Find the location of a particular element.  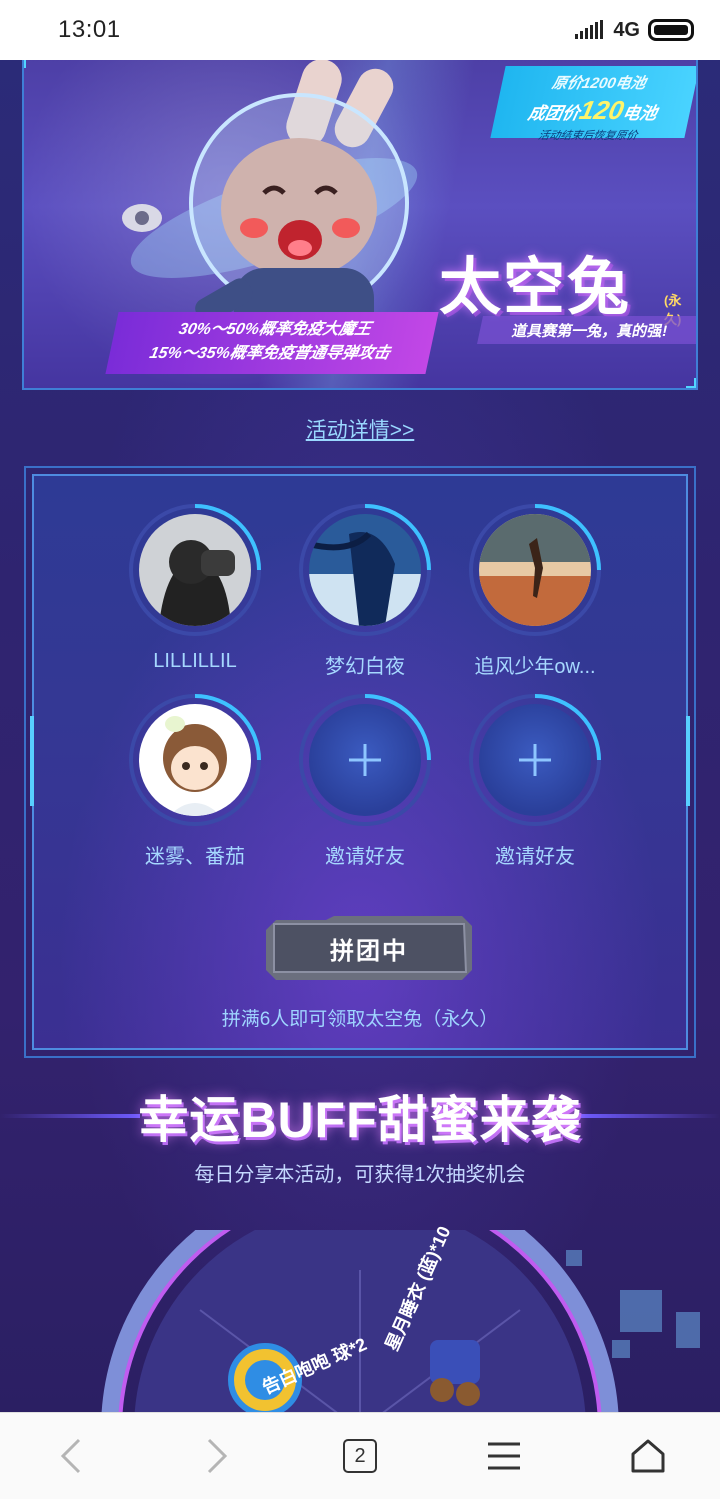

product-slogan: 道具赛第一兔，真的强! is located at coordinates (586, 330).